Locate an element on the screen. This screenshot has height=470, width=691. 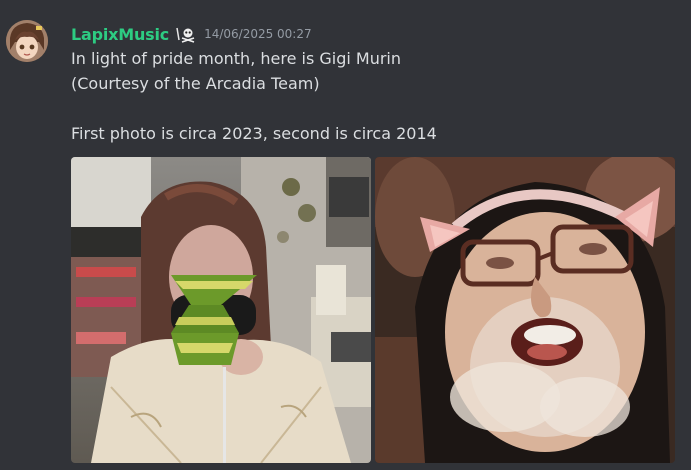
user-avatar is located at coordinates (27, 41).